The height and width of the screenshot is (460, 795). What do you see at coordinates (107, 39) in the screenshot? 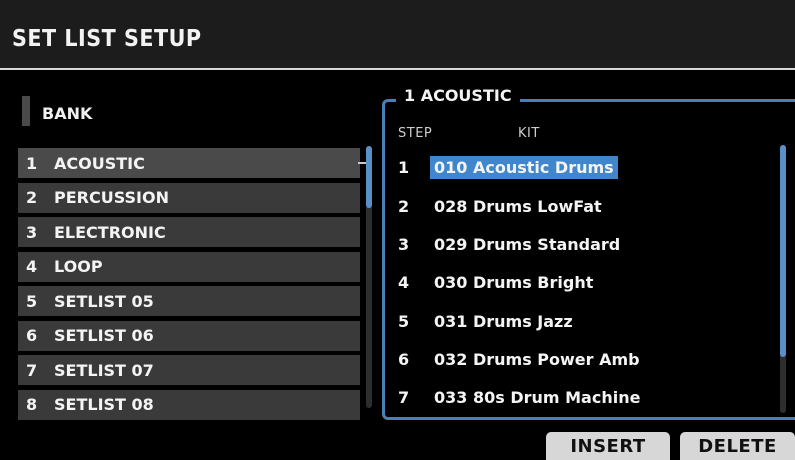
I see `page-title: SET LIST SETUP` at bounding box center [107, 39].